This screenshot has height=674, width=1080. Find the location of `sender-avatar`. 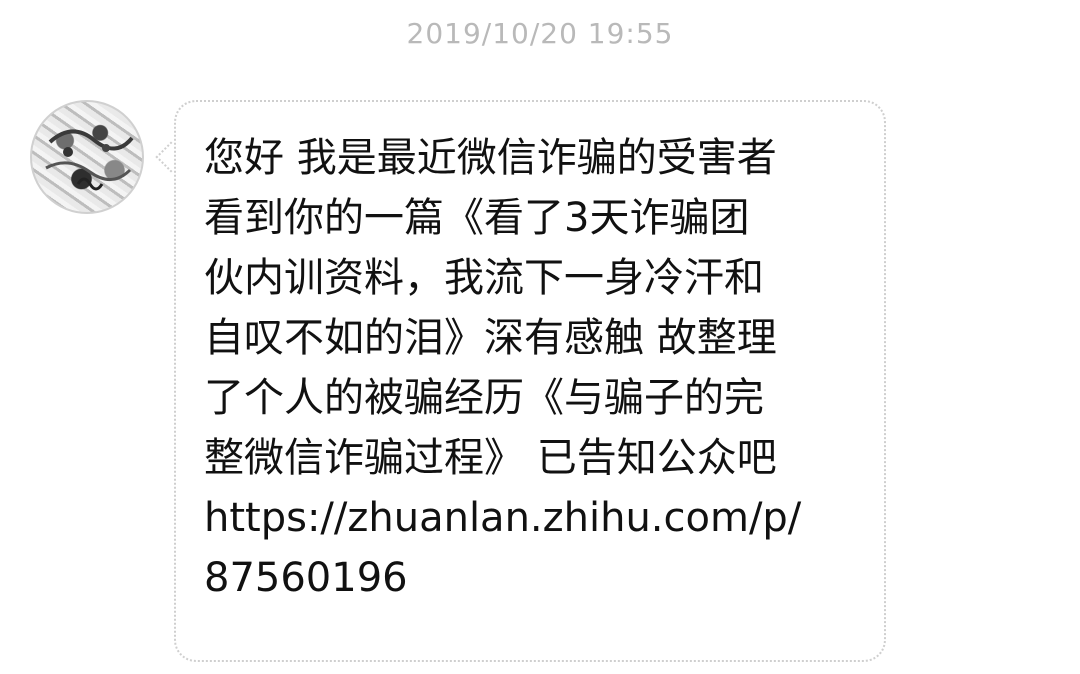

sender-avatar is located at coordinates (87, 157).